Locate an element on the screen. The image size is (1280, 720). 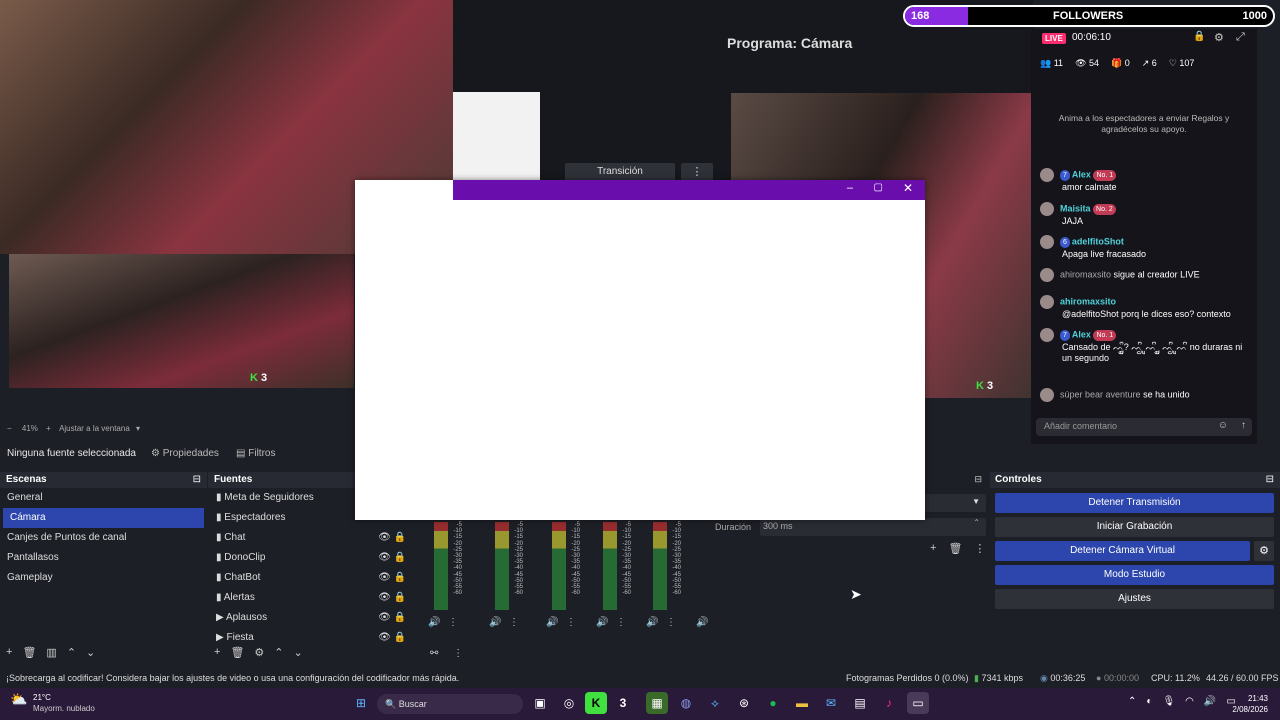
source-group: ▶ Aplausos 👁 🔒 is located at coordinates (314, 618).